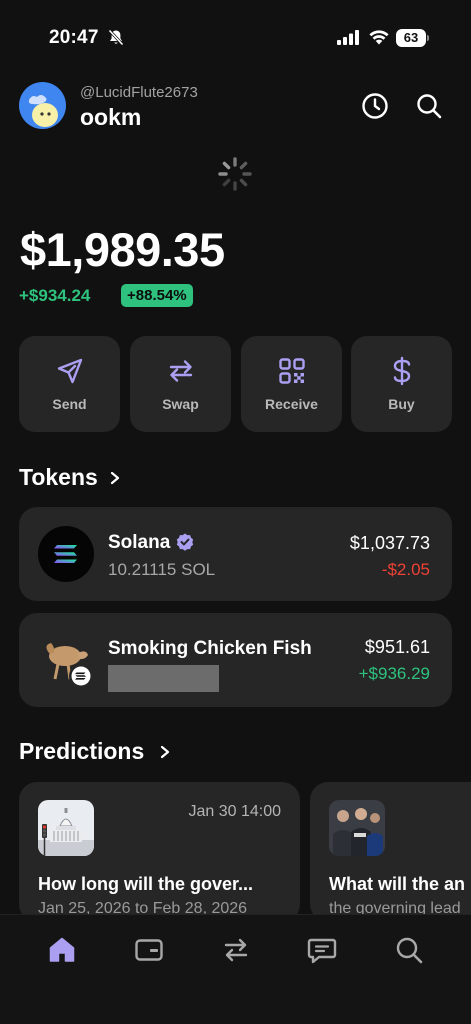 The image size is (471, 1024). Describe the element at coordinates (74, 37) in the screenshot. I see `status-time: 20:47` at that location.